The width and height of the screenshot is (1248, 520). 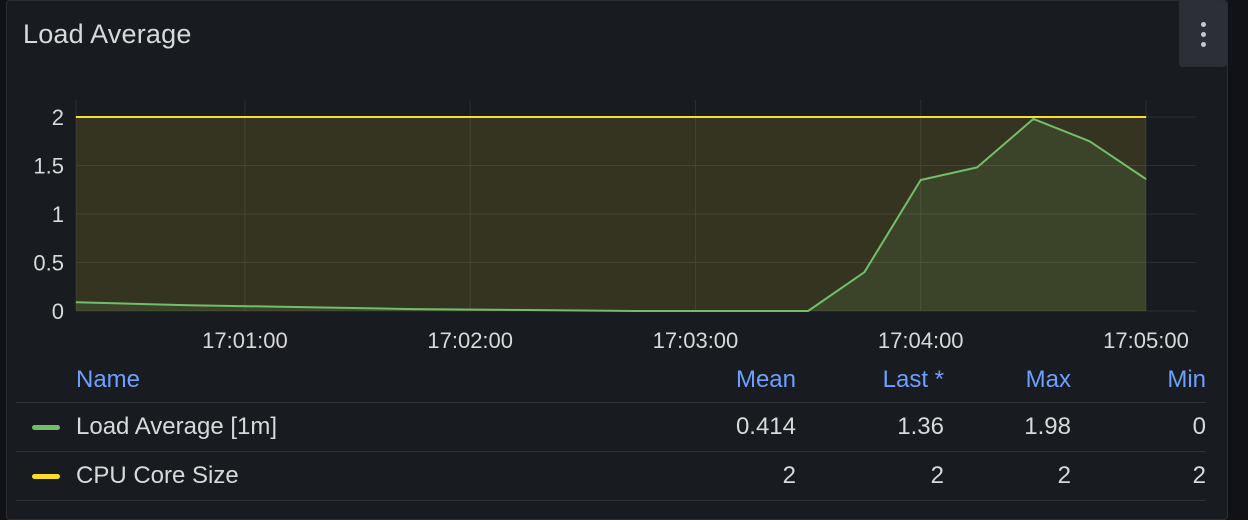 What do you see at coordinates (937, 475) in the screenshot?
I see `legend-value-last: 2` at bounding box center [937, 475].